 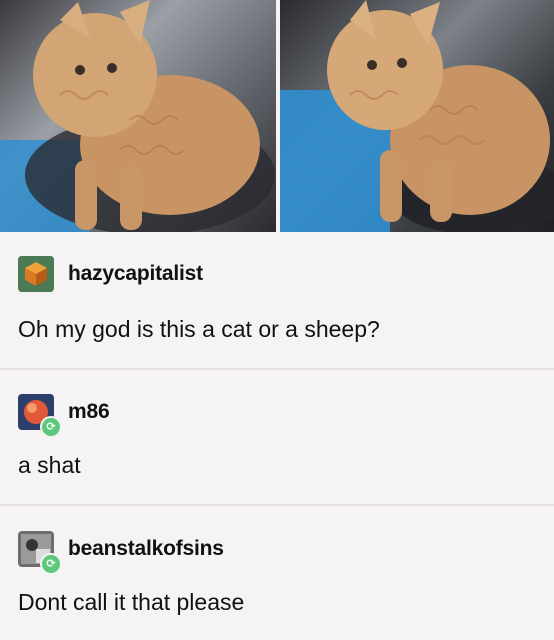 What do you see at coordinates (199, 329) in the screenshot?
I see `comment-text: Oh my god is this a cat or a sheep?` at bounding box center [199, 329].